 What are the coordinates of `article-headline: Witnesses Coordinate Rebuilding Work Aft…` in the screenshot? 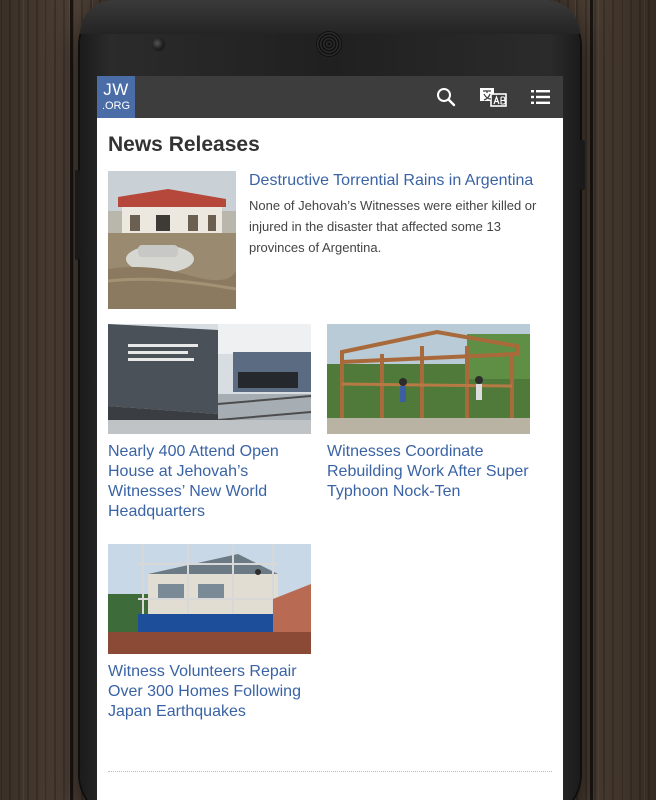 It's located at (428, 472).